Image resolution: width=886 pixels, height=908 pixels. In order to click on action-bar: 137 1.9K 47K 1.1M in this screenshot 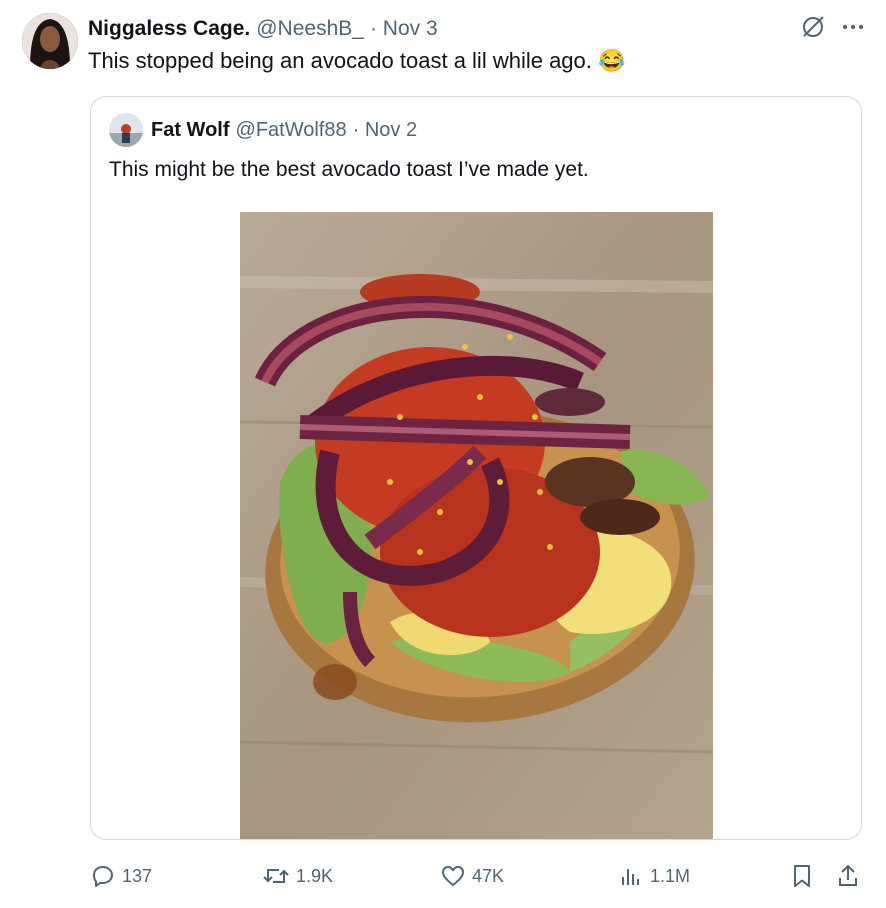, I will do `click(480, 876)`.